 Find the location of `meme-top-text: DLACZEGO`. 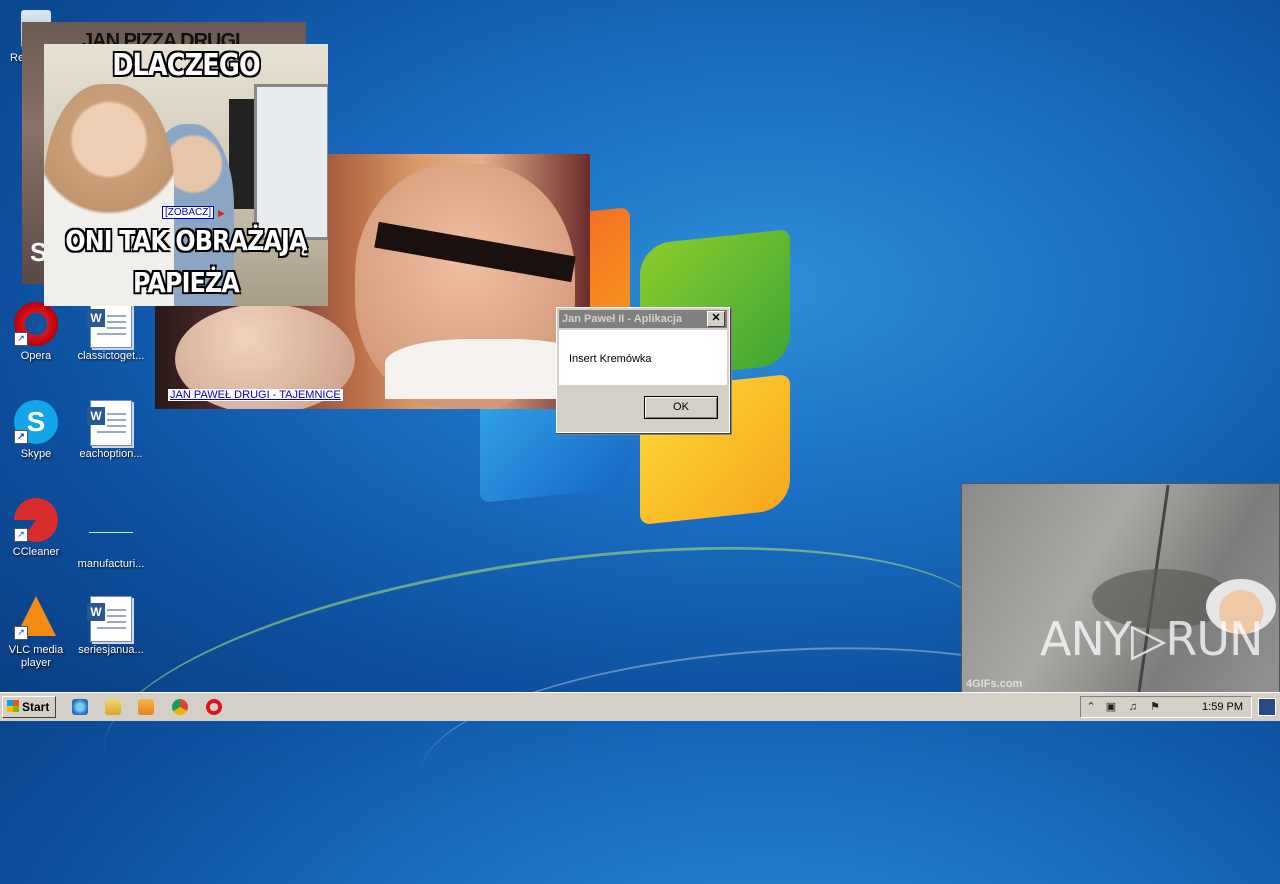

meme-top-text: DLACZEGO is located at coordinates (186, 65).